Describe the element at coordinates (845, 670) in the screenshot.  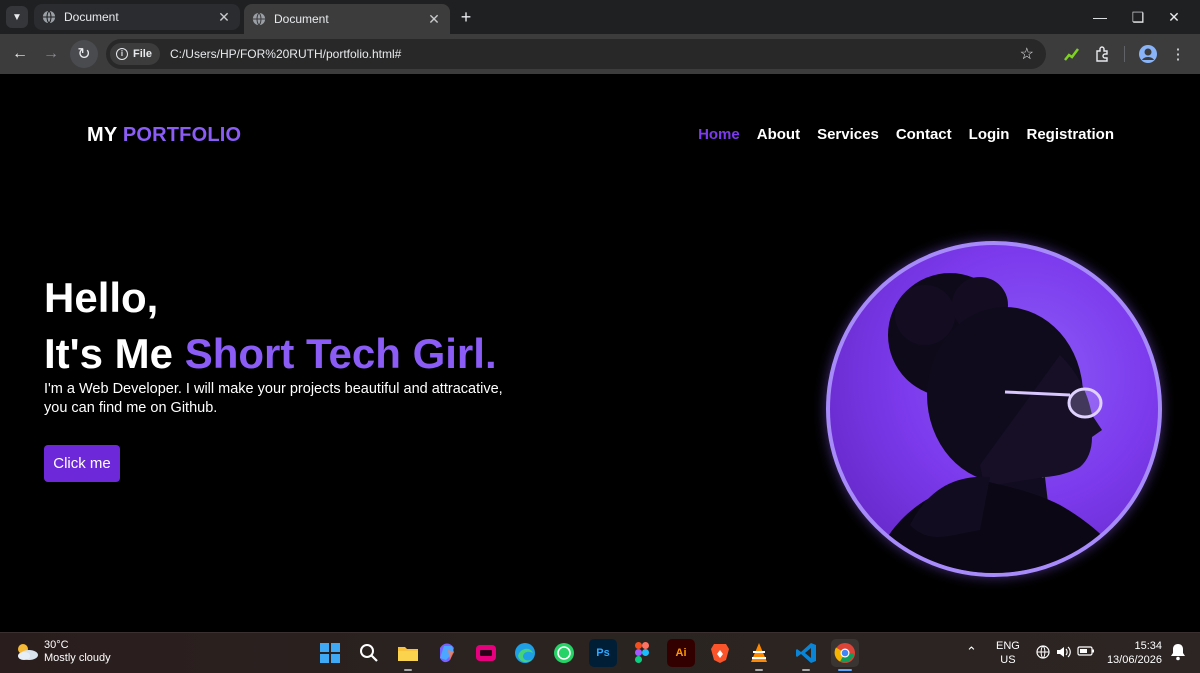
I see `active-indicator` at that location.